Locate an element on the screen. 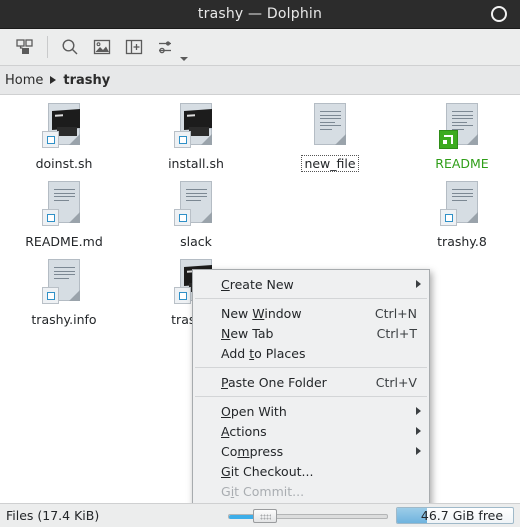 The height and width of the screenshot is (527, 520). file-label: slack is located at coordinates (196, 241).